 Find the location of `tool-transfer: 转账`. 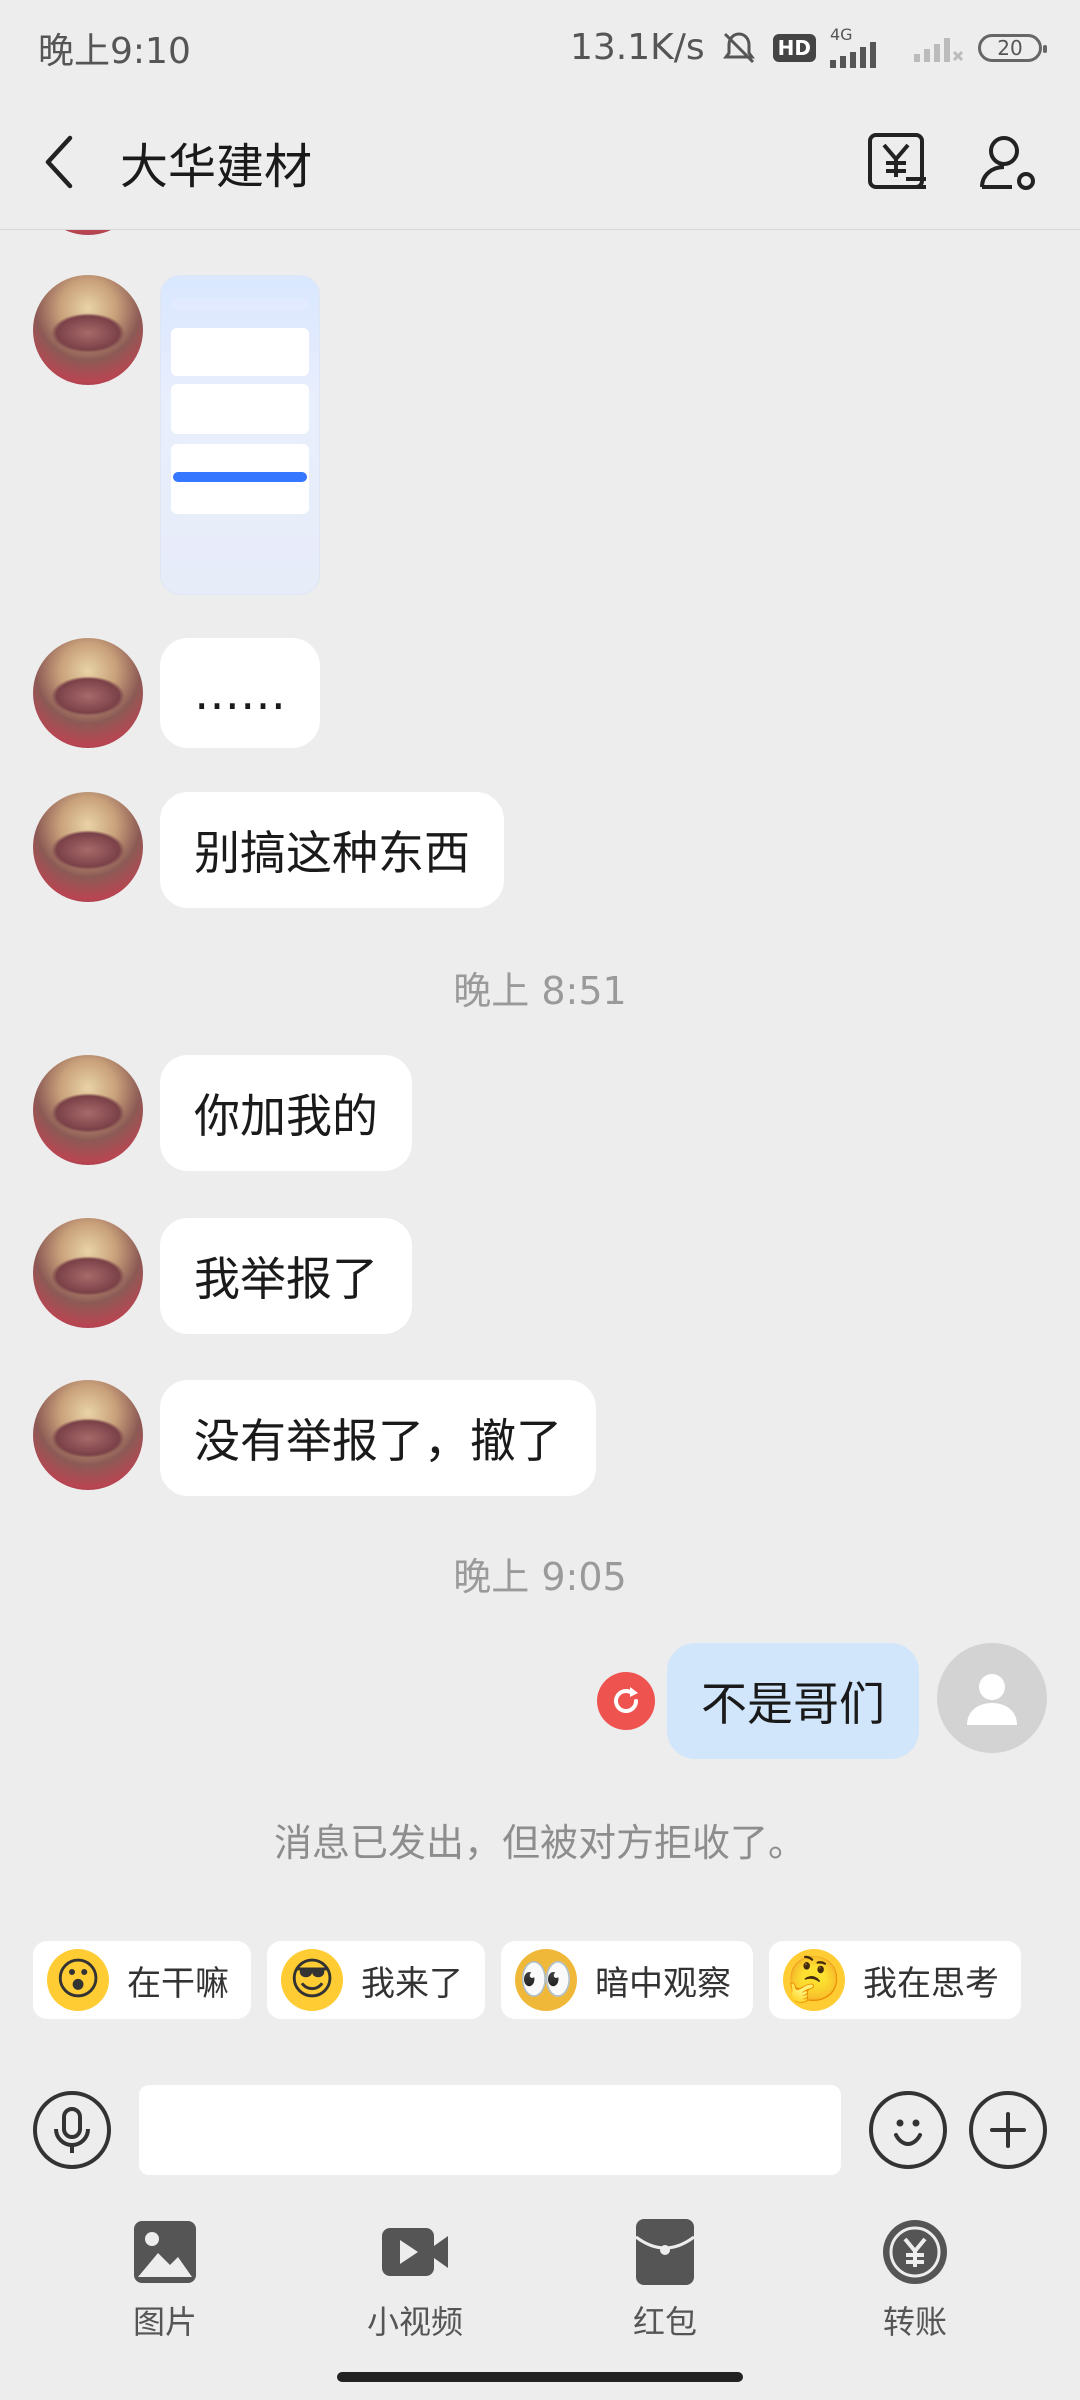

tool-transfer: 转账 is located at coordinates (915, 2280).